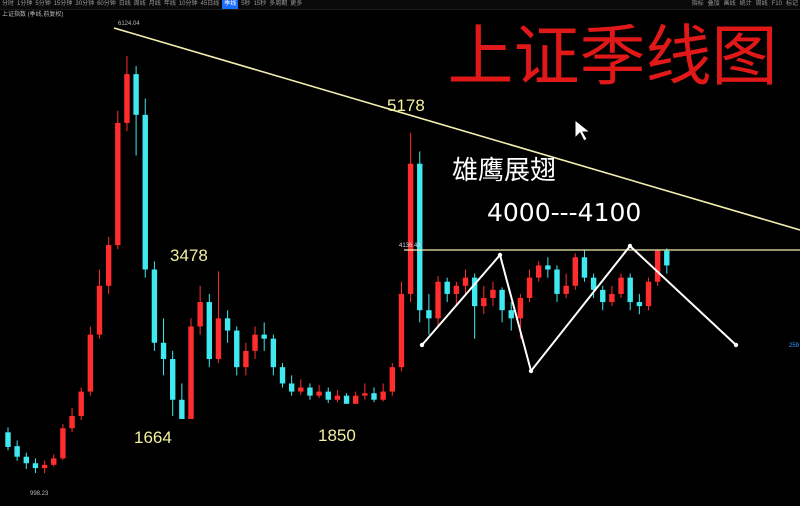 The width and height of the screenshot is (800, 506). Describe the element at coordinates (794, 346) in the screenshot. I see `right-axis-label: 259` at that location.